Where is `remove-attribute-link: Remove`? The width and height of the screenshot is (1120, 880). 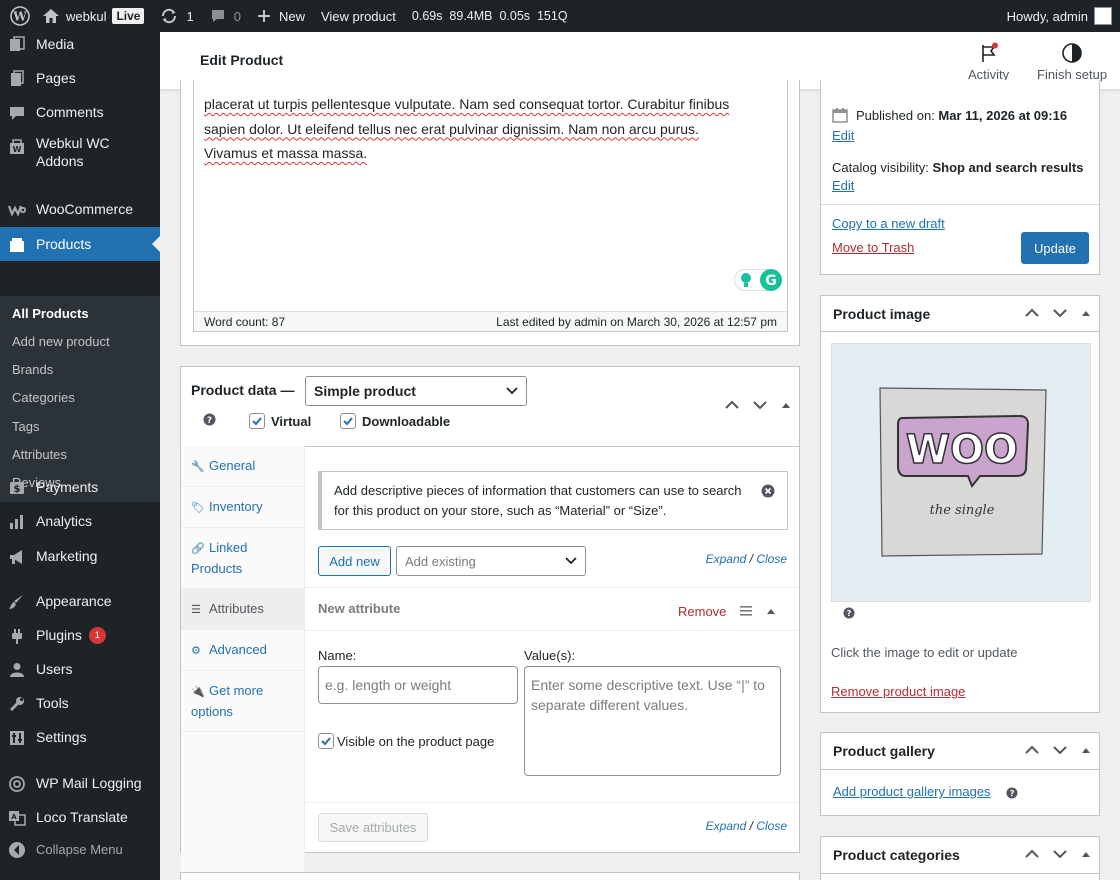 remove-attribute-link: Remove is located at coordinates (702, 611).